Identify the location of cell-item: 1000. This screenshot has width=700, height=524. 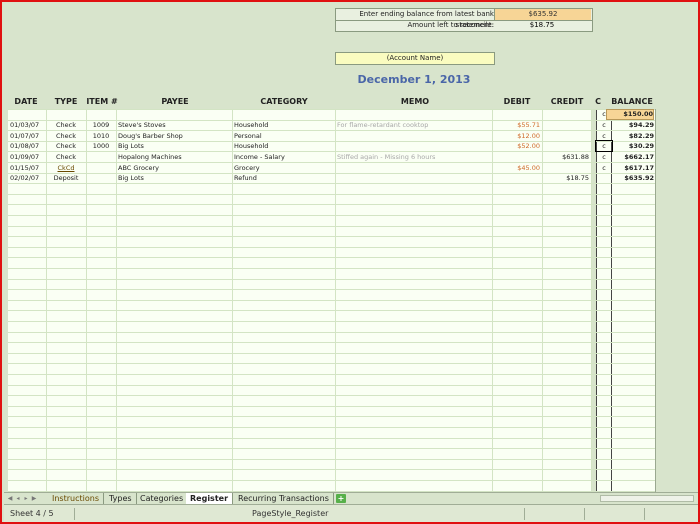
(101, 146).